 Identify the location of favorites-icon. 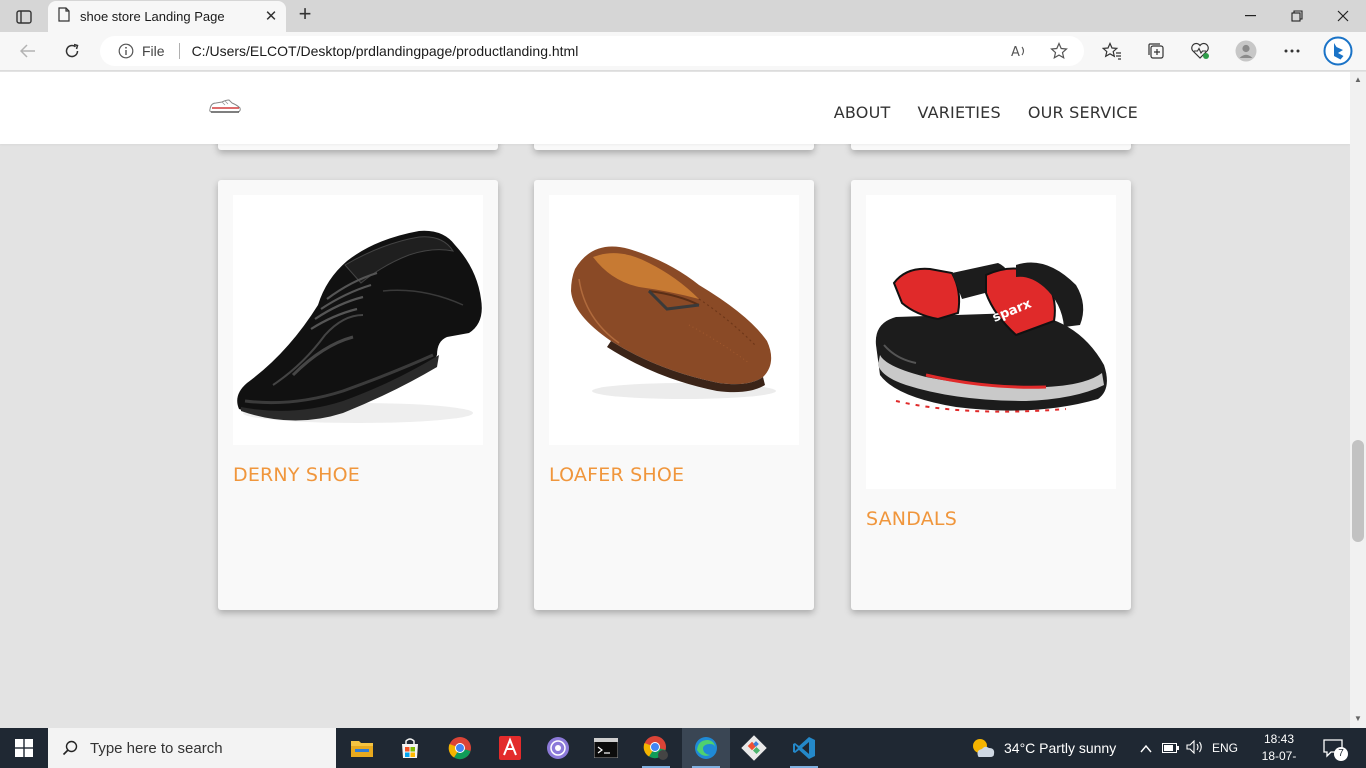
(1112, 51).